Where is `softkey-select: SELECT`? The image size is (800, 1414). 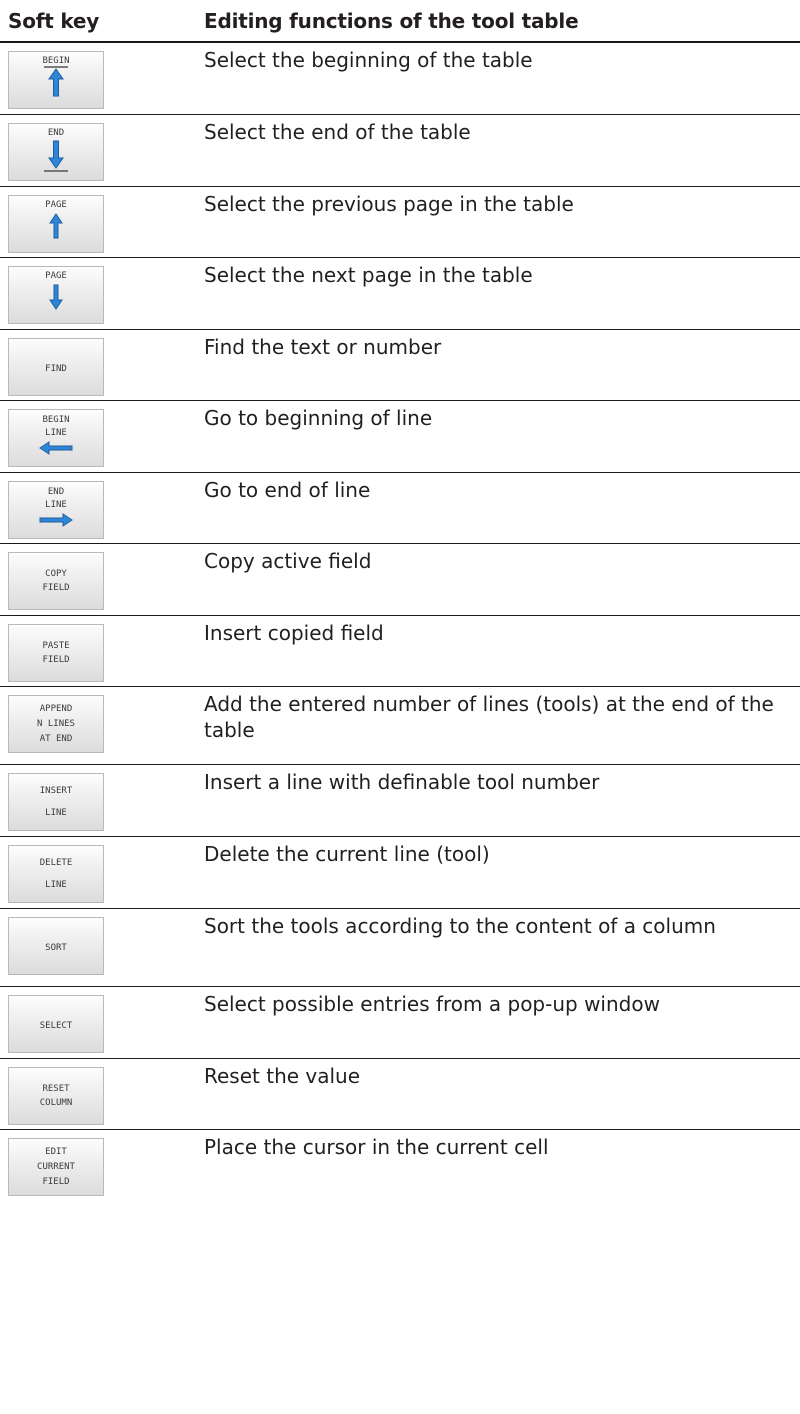
softkey-select: SELECT is located at coordinates (56, 1024).